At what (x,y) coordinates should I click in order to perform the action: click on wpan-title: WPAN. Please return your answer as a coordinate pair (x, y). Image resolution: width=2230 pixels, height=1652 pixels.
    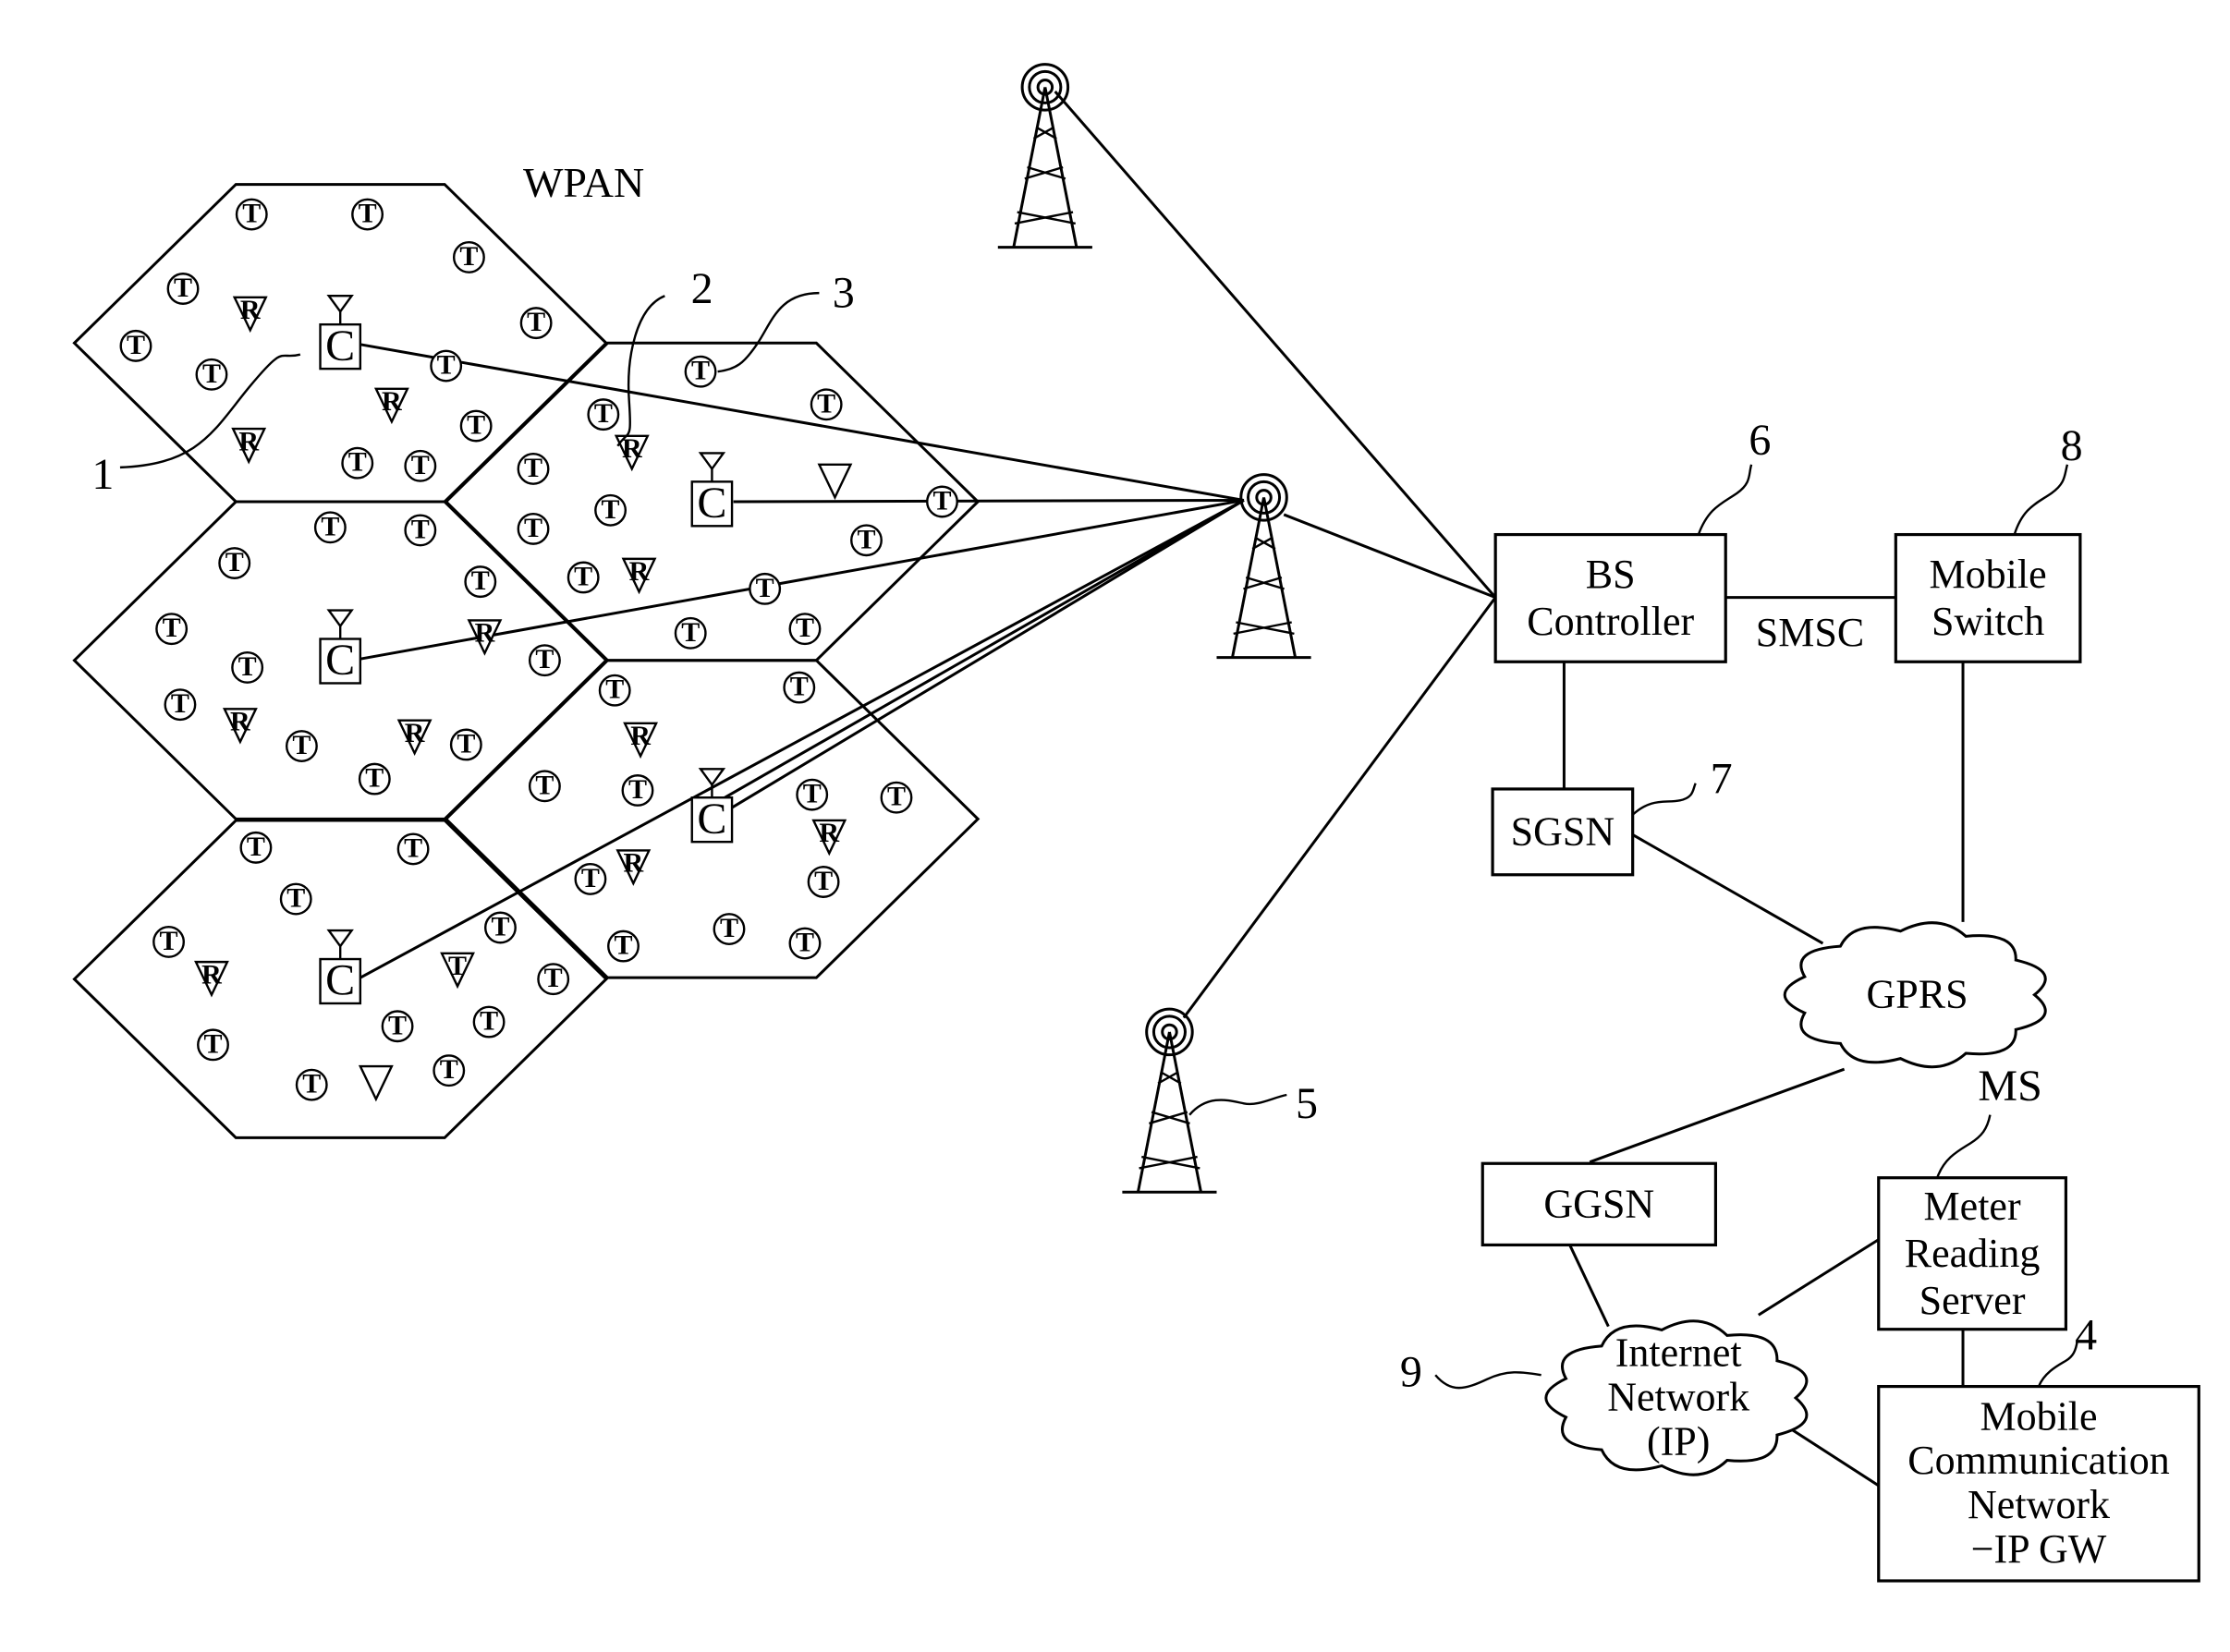
    Looking at the image, I should click on (583, 182).